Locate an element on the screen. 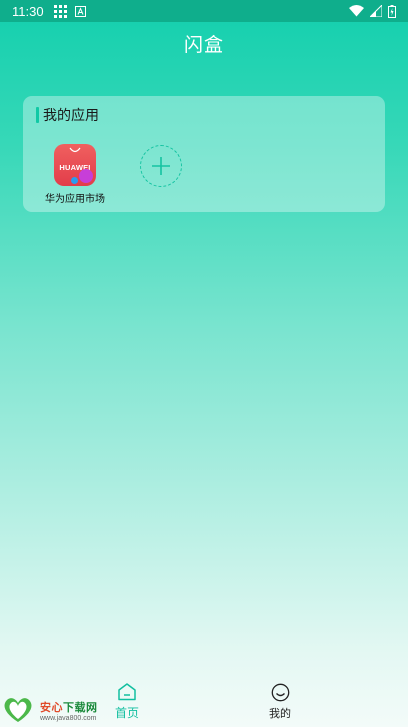 The width and height of the screenshot is (408, 727). a-notification-icon is located at coordinates (80, 11).